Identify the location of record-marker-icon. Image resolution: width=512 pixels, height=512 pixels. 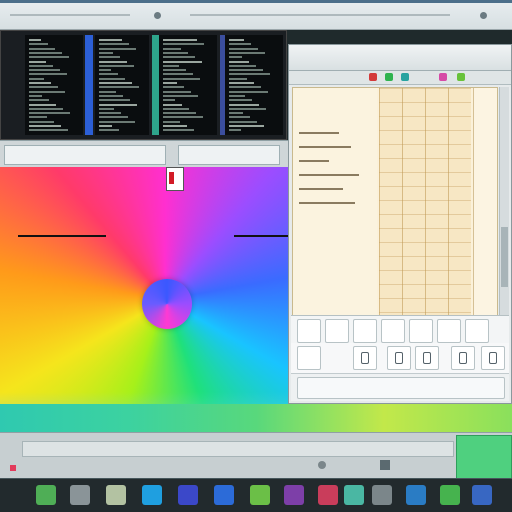
(13, 468).